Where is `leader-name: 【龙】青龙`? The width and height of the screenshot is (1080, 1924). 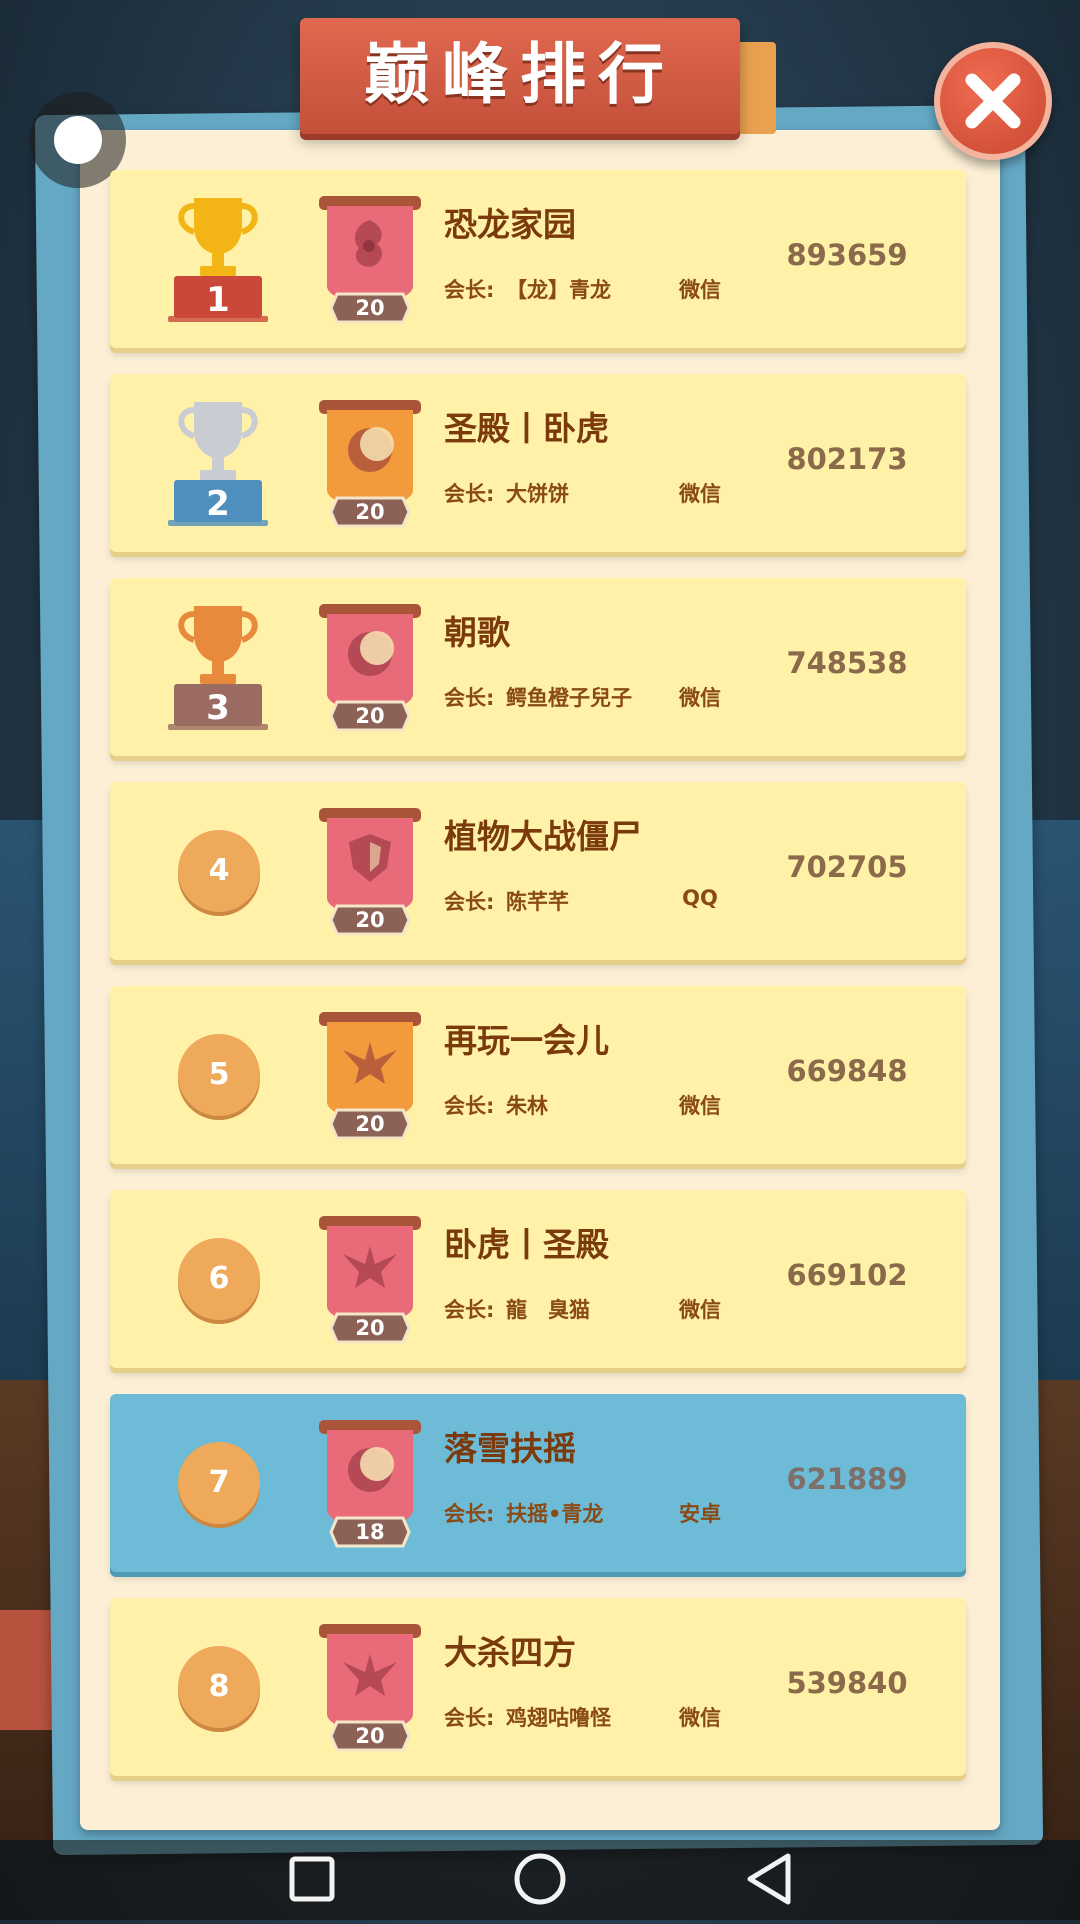 leader-name: 【龙】青龙 is located at coordinates (558, 290).